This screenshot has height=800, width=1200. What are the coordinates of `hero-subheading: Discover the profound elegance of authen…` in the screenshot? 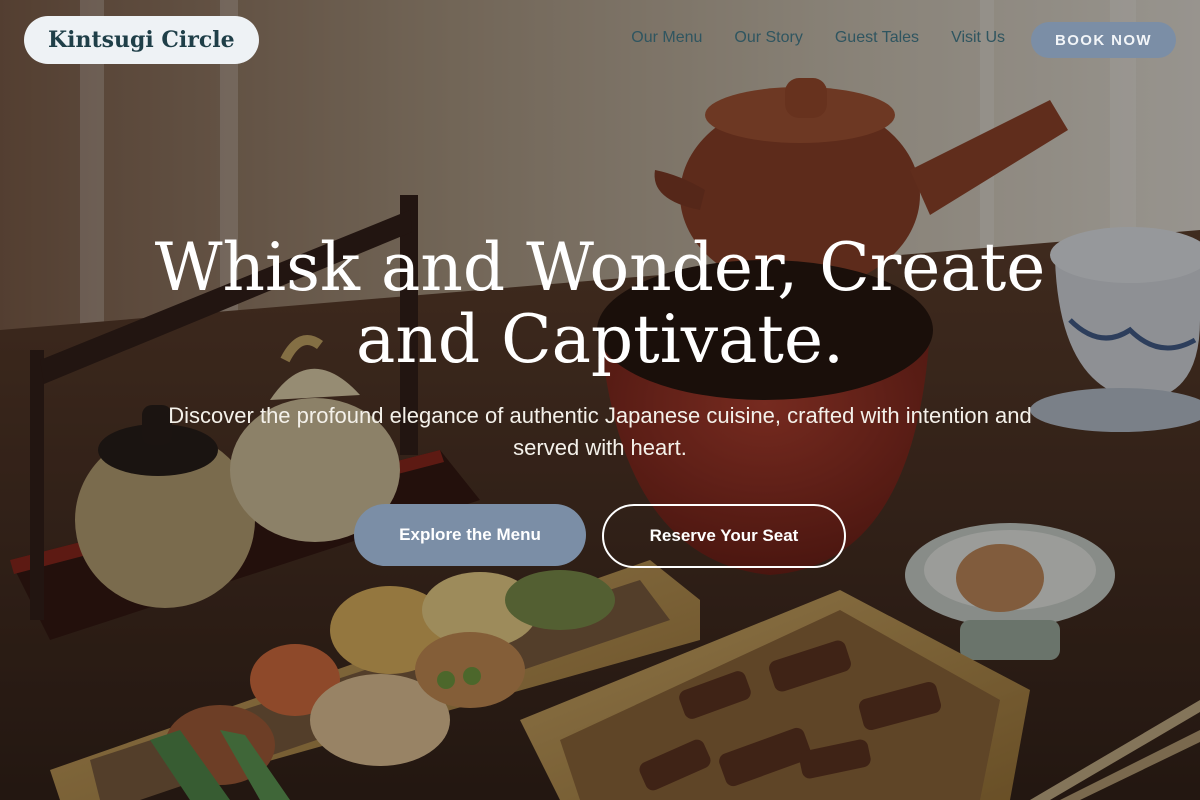 It's located at (600, 431).